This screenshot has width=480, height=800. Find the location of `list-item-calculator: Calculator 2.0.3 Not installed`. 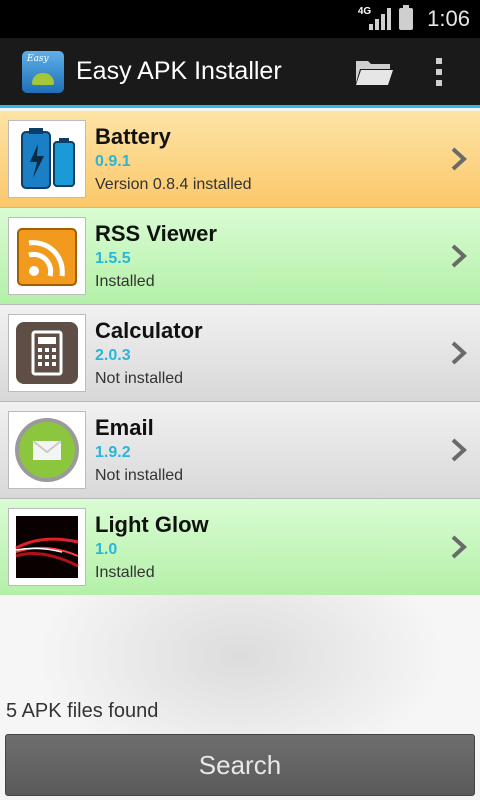

list-item-calculator: Calculator 2.0.3 Not installed is located at coordinates (240, 353).